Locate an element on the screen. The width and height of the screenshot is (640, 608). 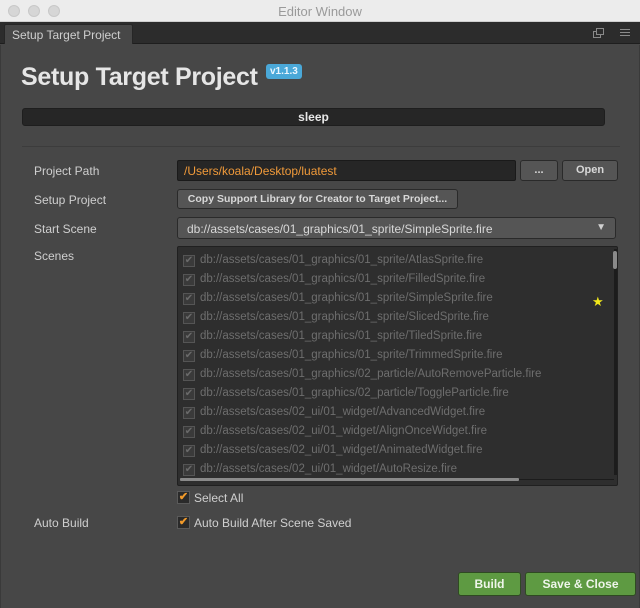
horizontal-scrollbar-track is located at coordinates (566, 479).